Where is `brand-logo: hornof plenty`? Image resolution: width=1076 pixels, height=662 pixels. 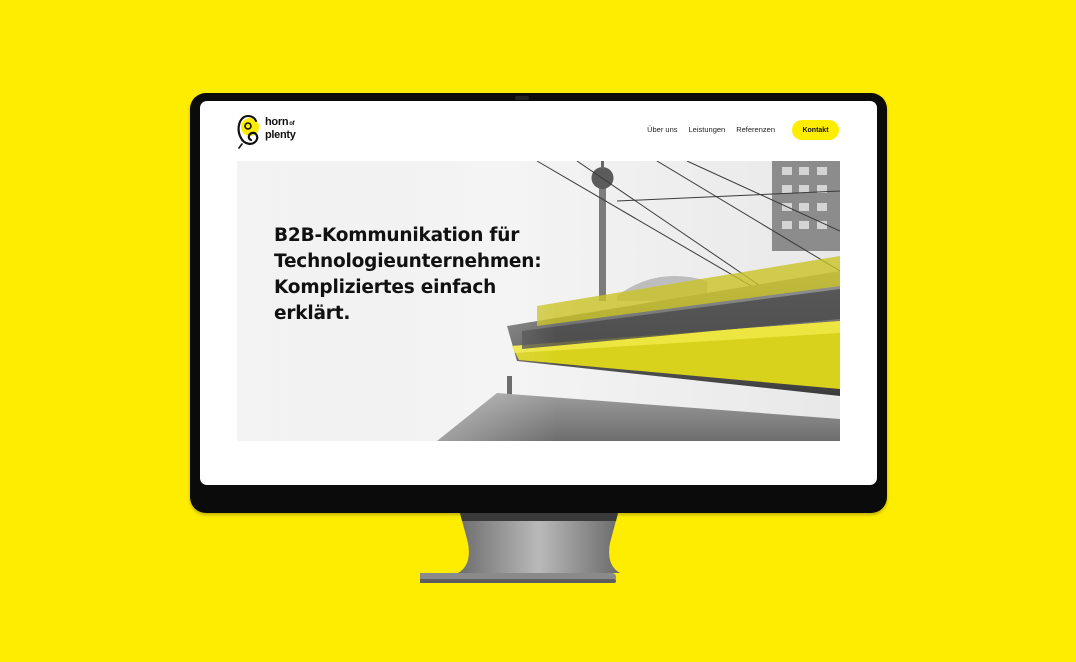 brand-logo: hornof plenty is located at coordinates (276, 131).